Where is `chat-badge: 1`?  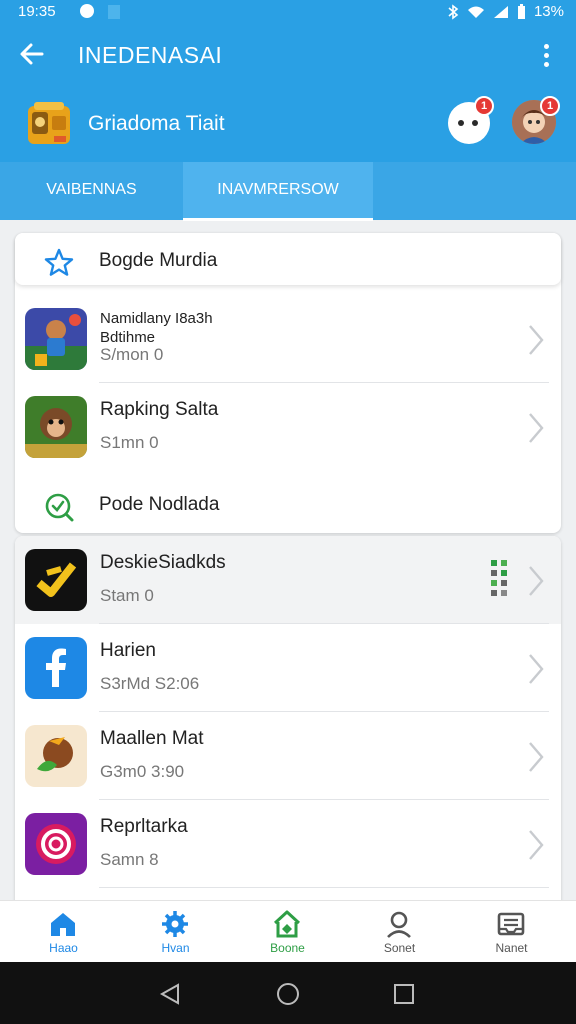
chat-badge: 1 is located at coordinates (484, 106).